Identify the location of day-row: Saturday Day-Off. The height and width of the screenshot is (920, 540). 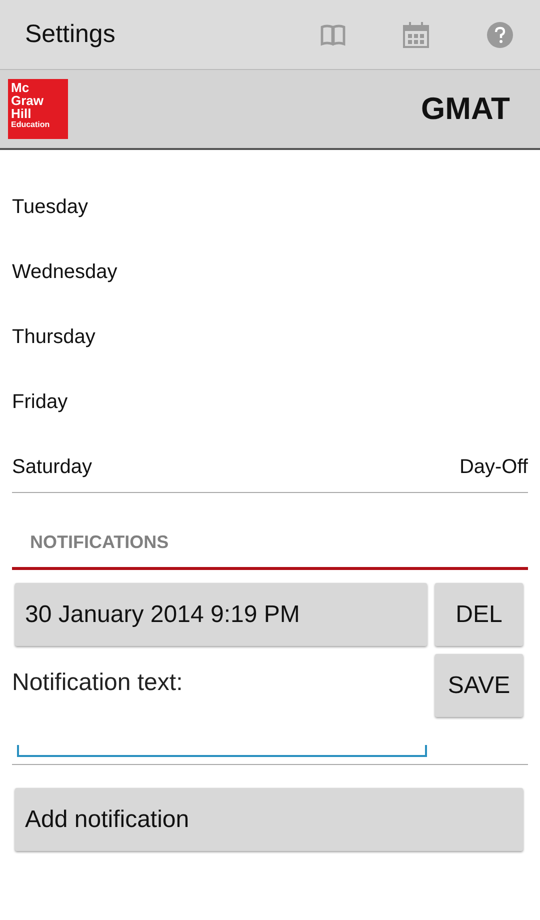
(270, 467).